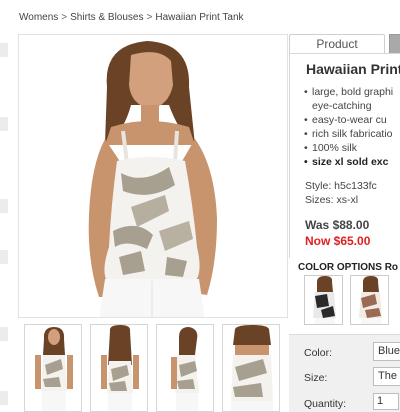  I want to click on thumbnail-detail, so click(251, 368).